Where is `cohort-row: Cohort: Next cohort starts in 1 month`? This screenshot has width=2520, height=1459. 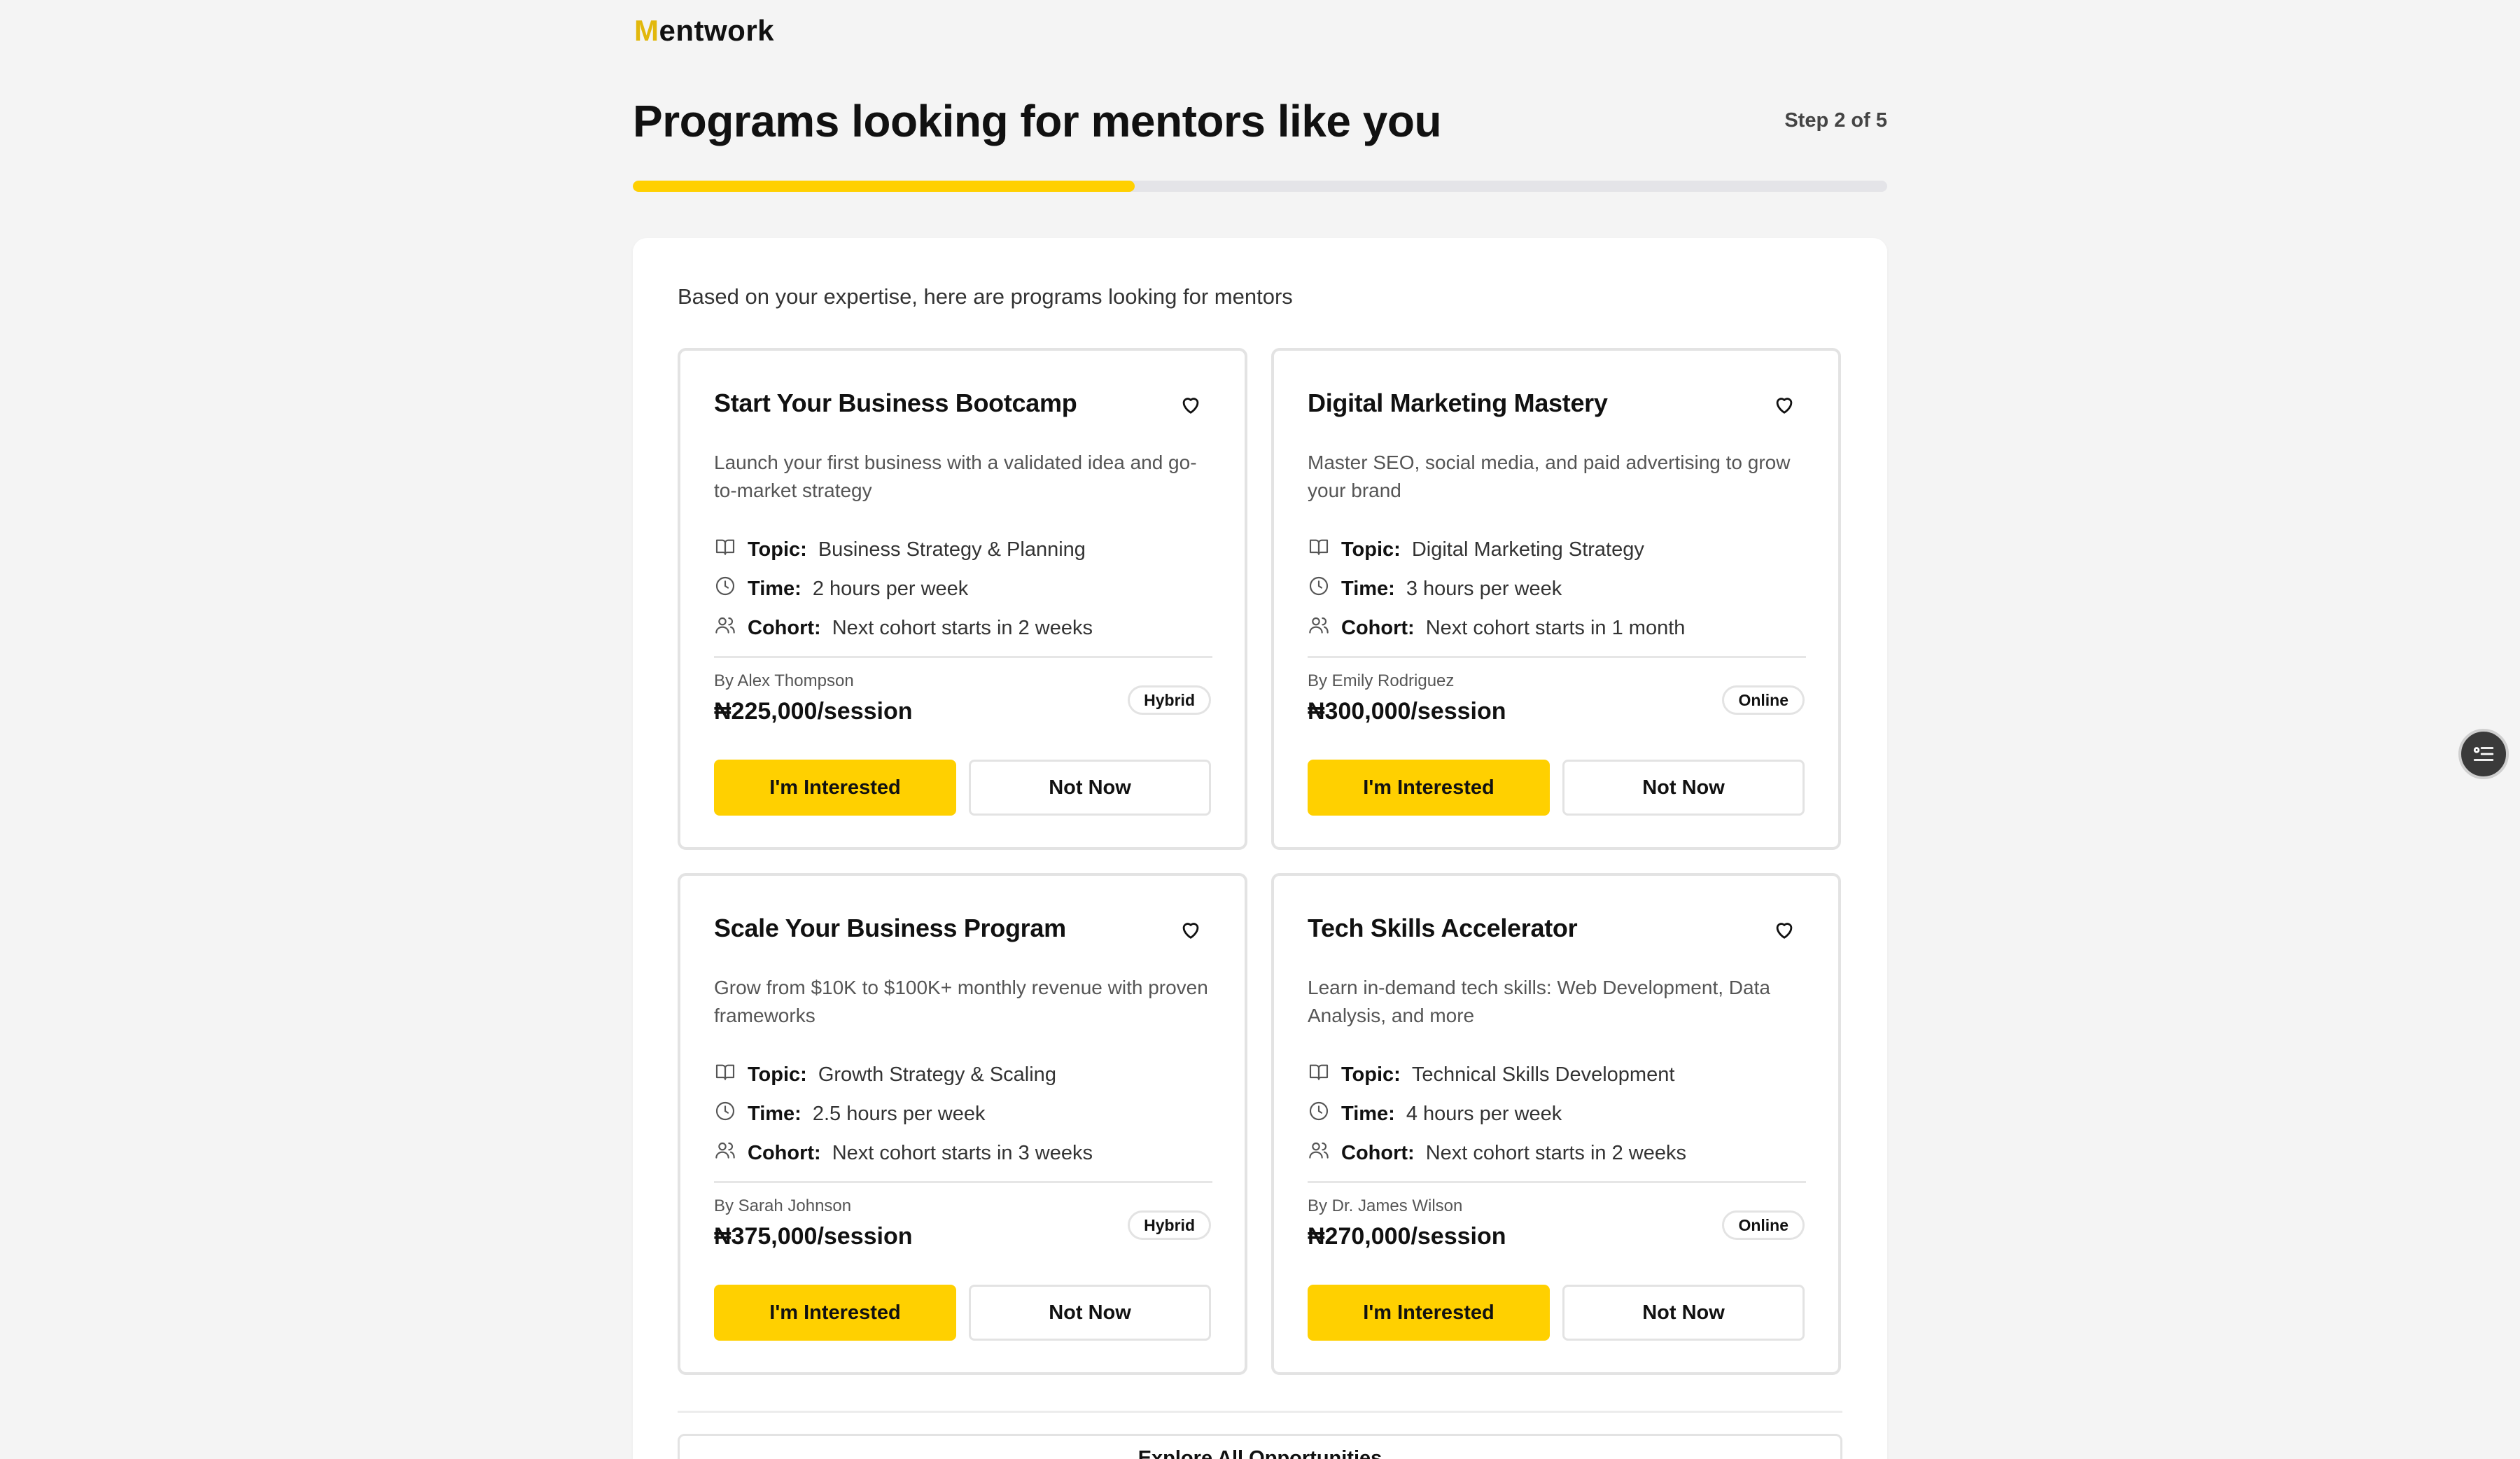 cohort-row: Cohort: Next cohort starts in 1 month is located at coordinates (1496, 628).